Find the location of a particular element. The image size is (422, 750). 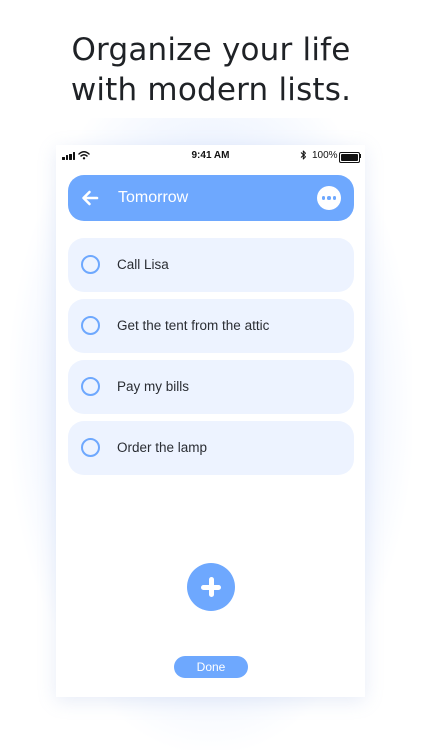

task-label: Pay my bills is located at coordinates (153, 386).